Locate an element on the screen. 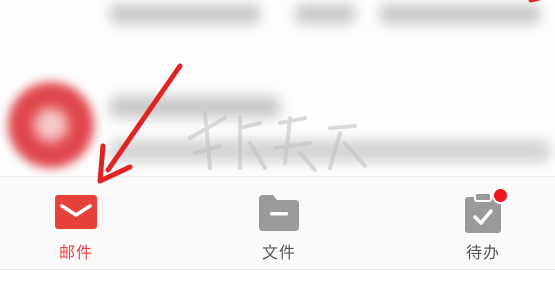  notification-badge is located at coordinates (500, 195).